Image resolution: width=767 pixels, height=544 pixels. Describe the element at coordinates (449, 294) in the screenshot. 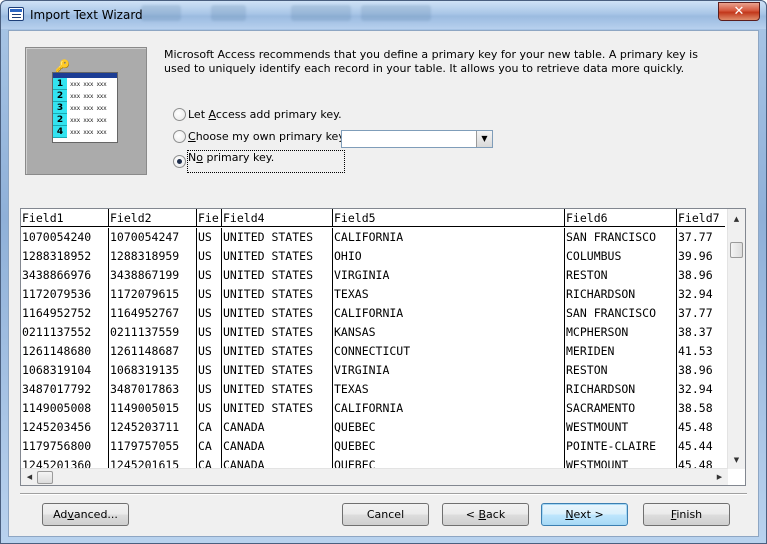

I see `table-cell: TEXAS` at that location.